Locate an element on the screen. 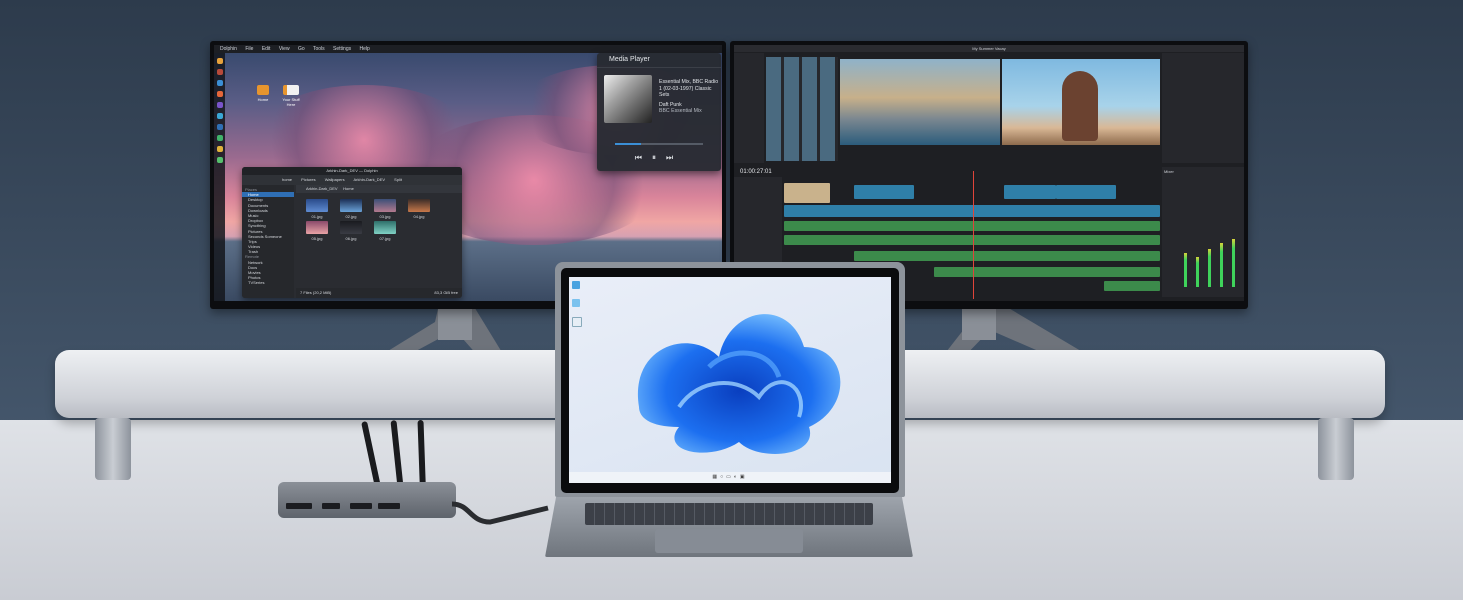 Image resolution: width=1463 pixels, height=600 pixels. file-name: 05.jpg is located at coordinates (317, 238).